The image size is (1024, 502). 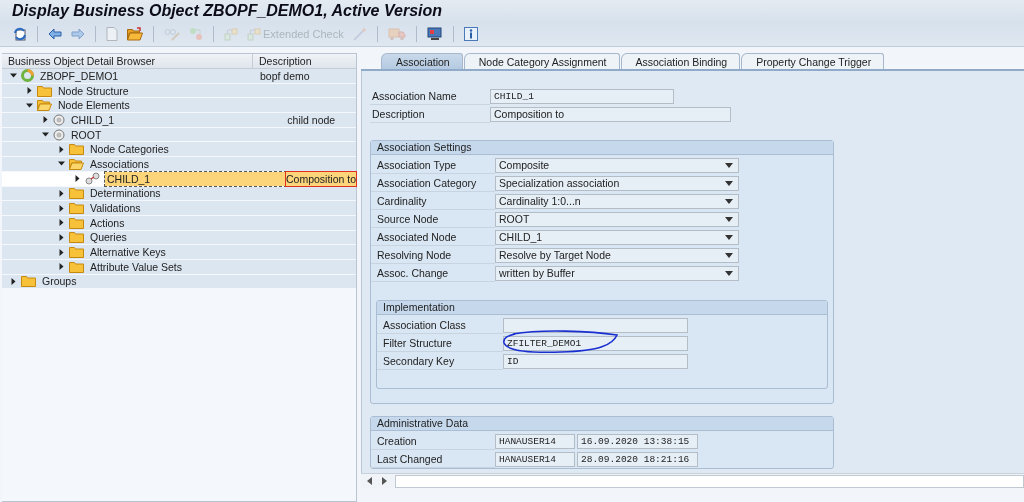 I want to click on tree-item-description: bopf demo, so click(x=285, y=75).